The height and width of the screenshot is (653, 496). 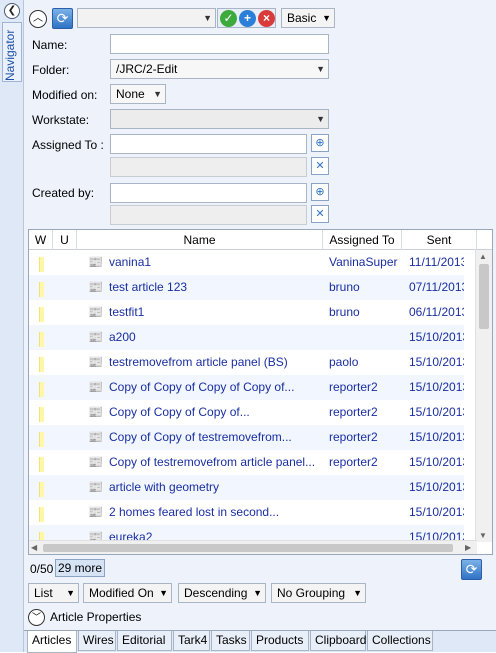 I want to click on assigned-to-input, so click(x=208, y=144).